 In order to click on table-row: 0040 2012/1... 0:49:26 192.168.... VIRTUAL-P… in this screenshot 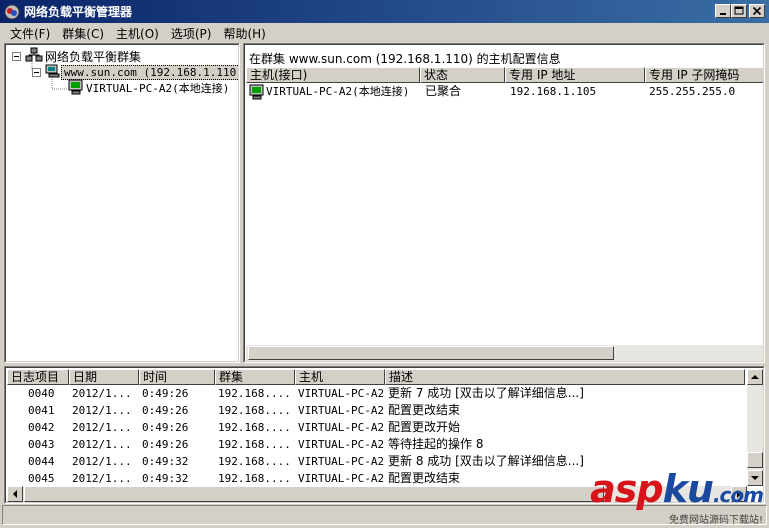, I will do `click(376, 393)`.